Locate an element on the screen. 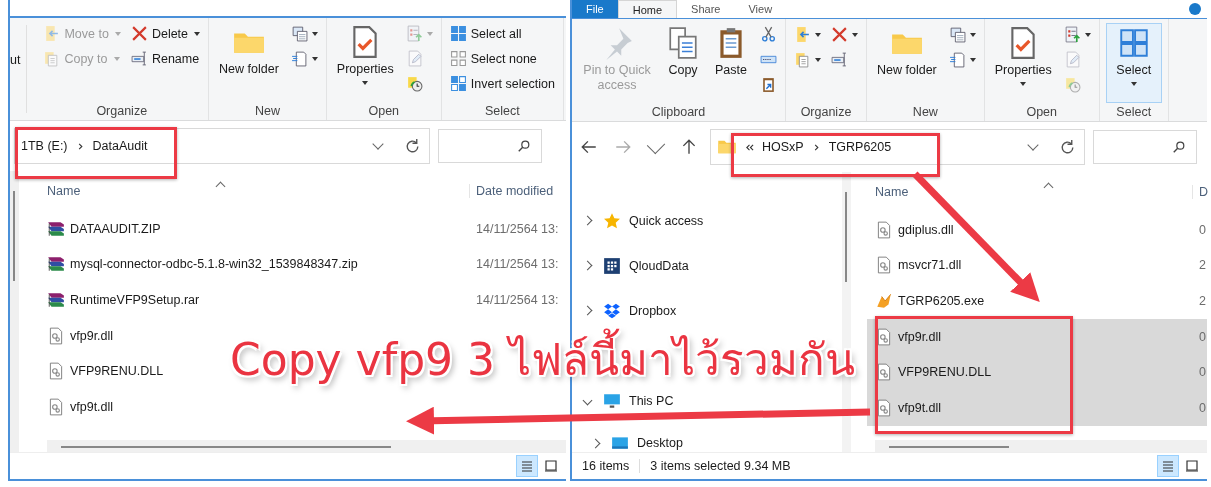 This screenshot has width=1211, height=487. qloud-icon is located at coordinates (612, 265).